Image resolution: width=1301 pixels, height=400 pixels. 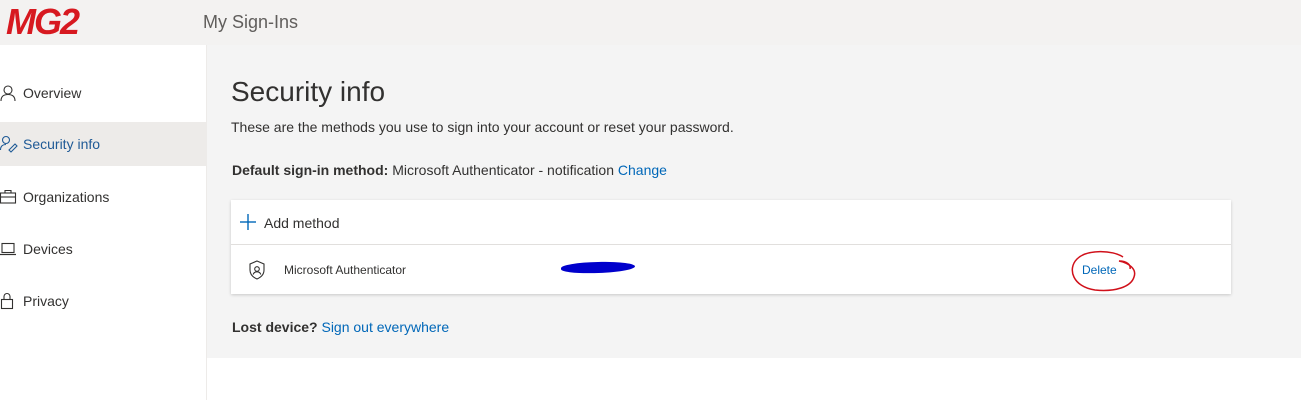 I want to click on sidebar-item-organizations: Organizations, so click(x=103, y=197).